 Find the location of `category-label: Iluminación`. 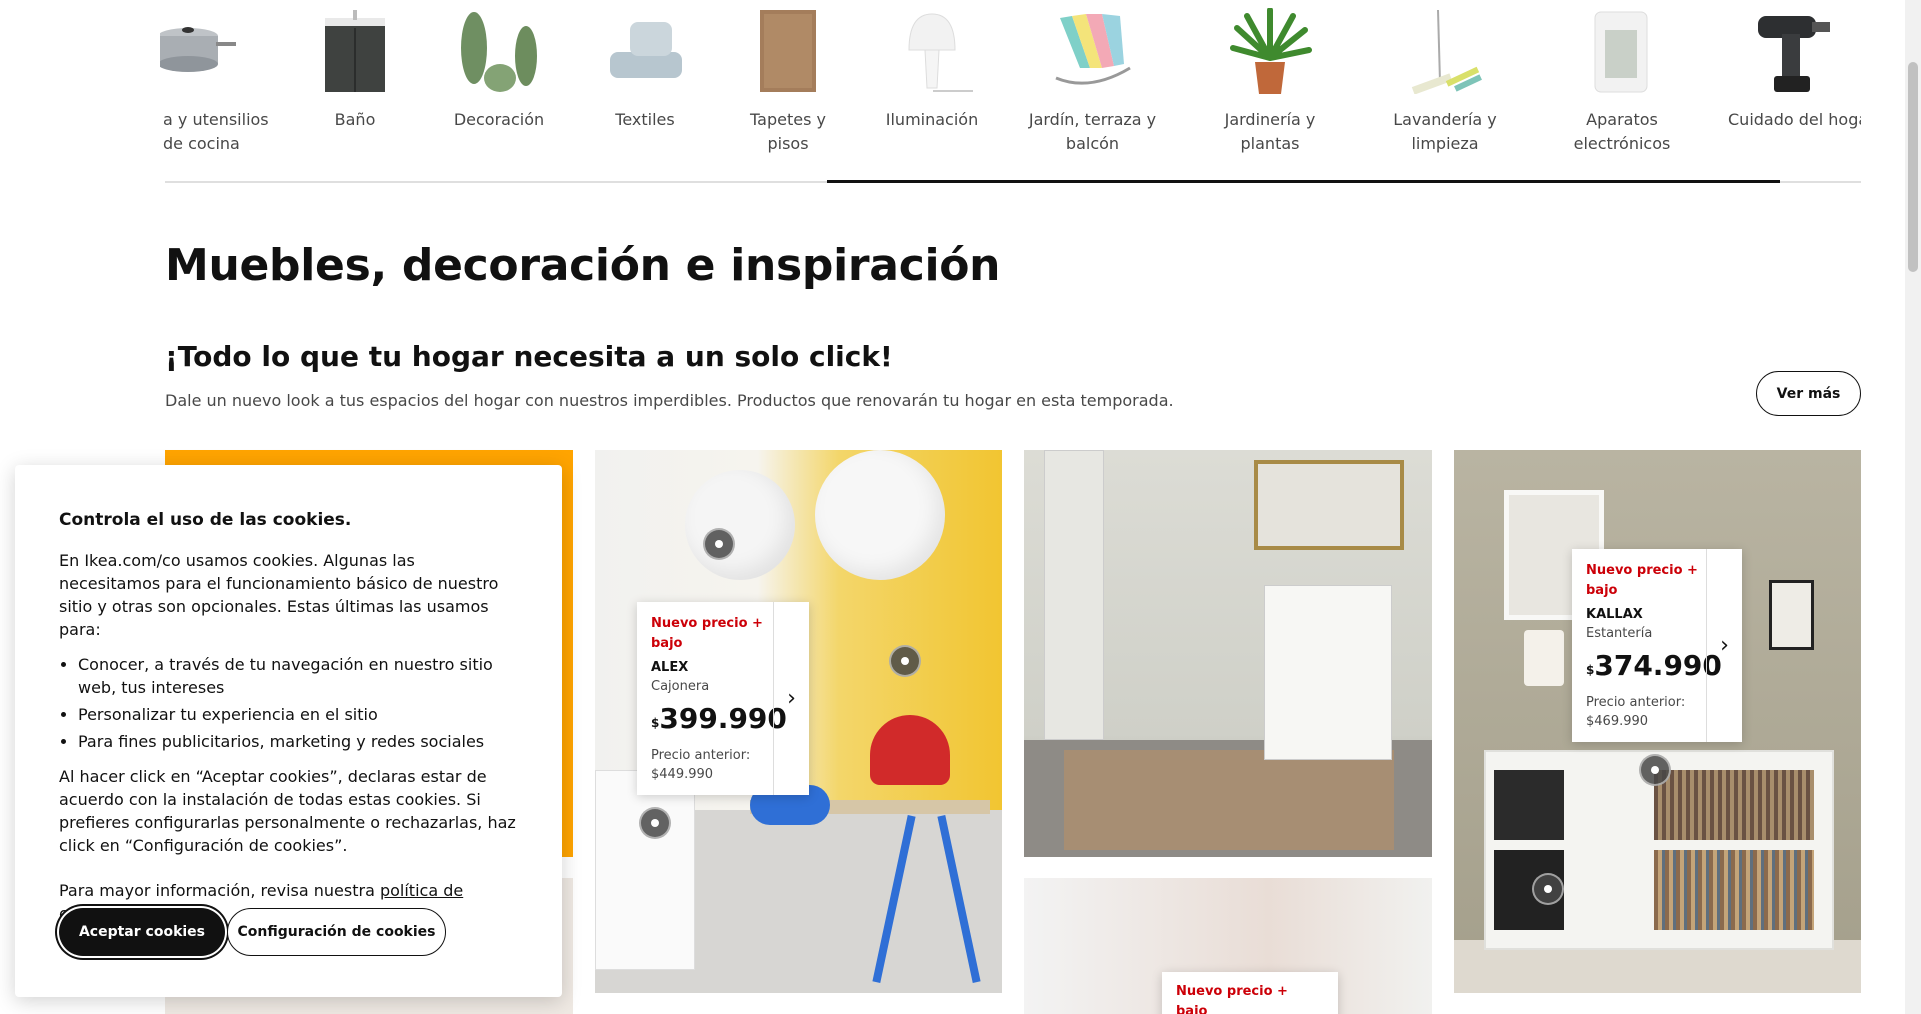

category-label: Iluminación is located at coordinates (932, 119).